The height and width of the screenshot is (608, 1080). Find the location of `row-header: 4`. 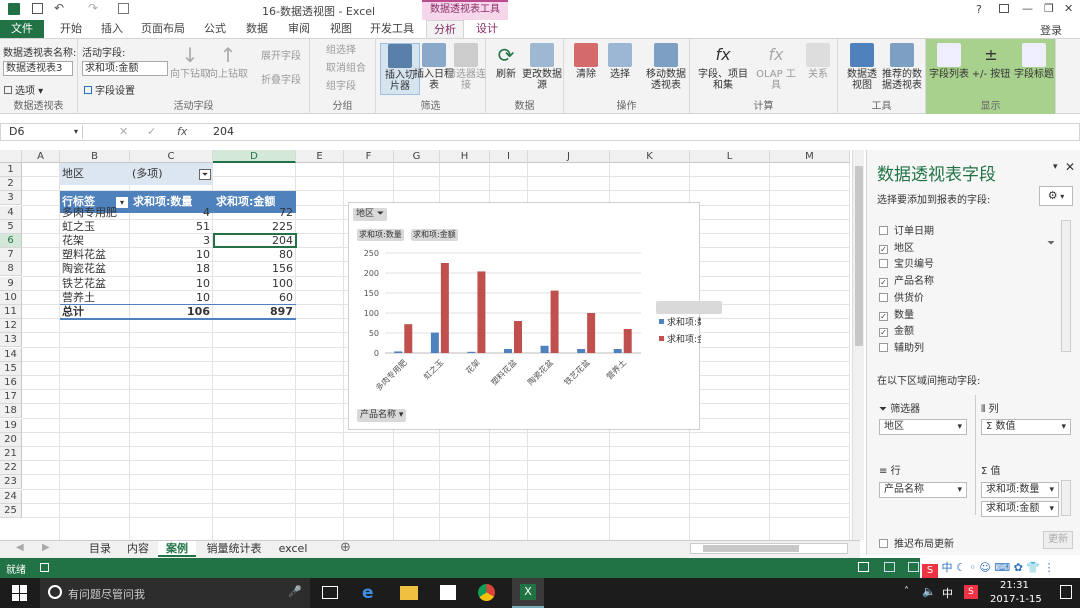

row-header: 4 is located at coordinates (11, 212).